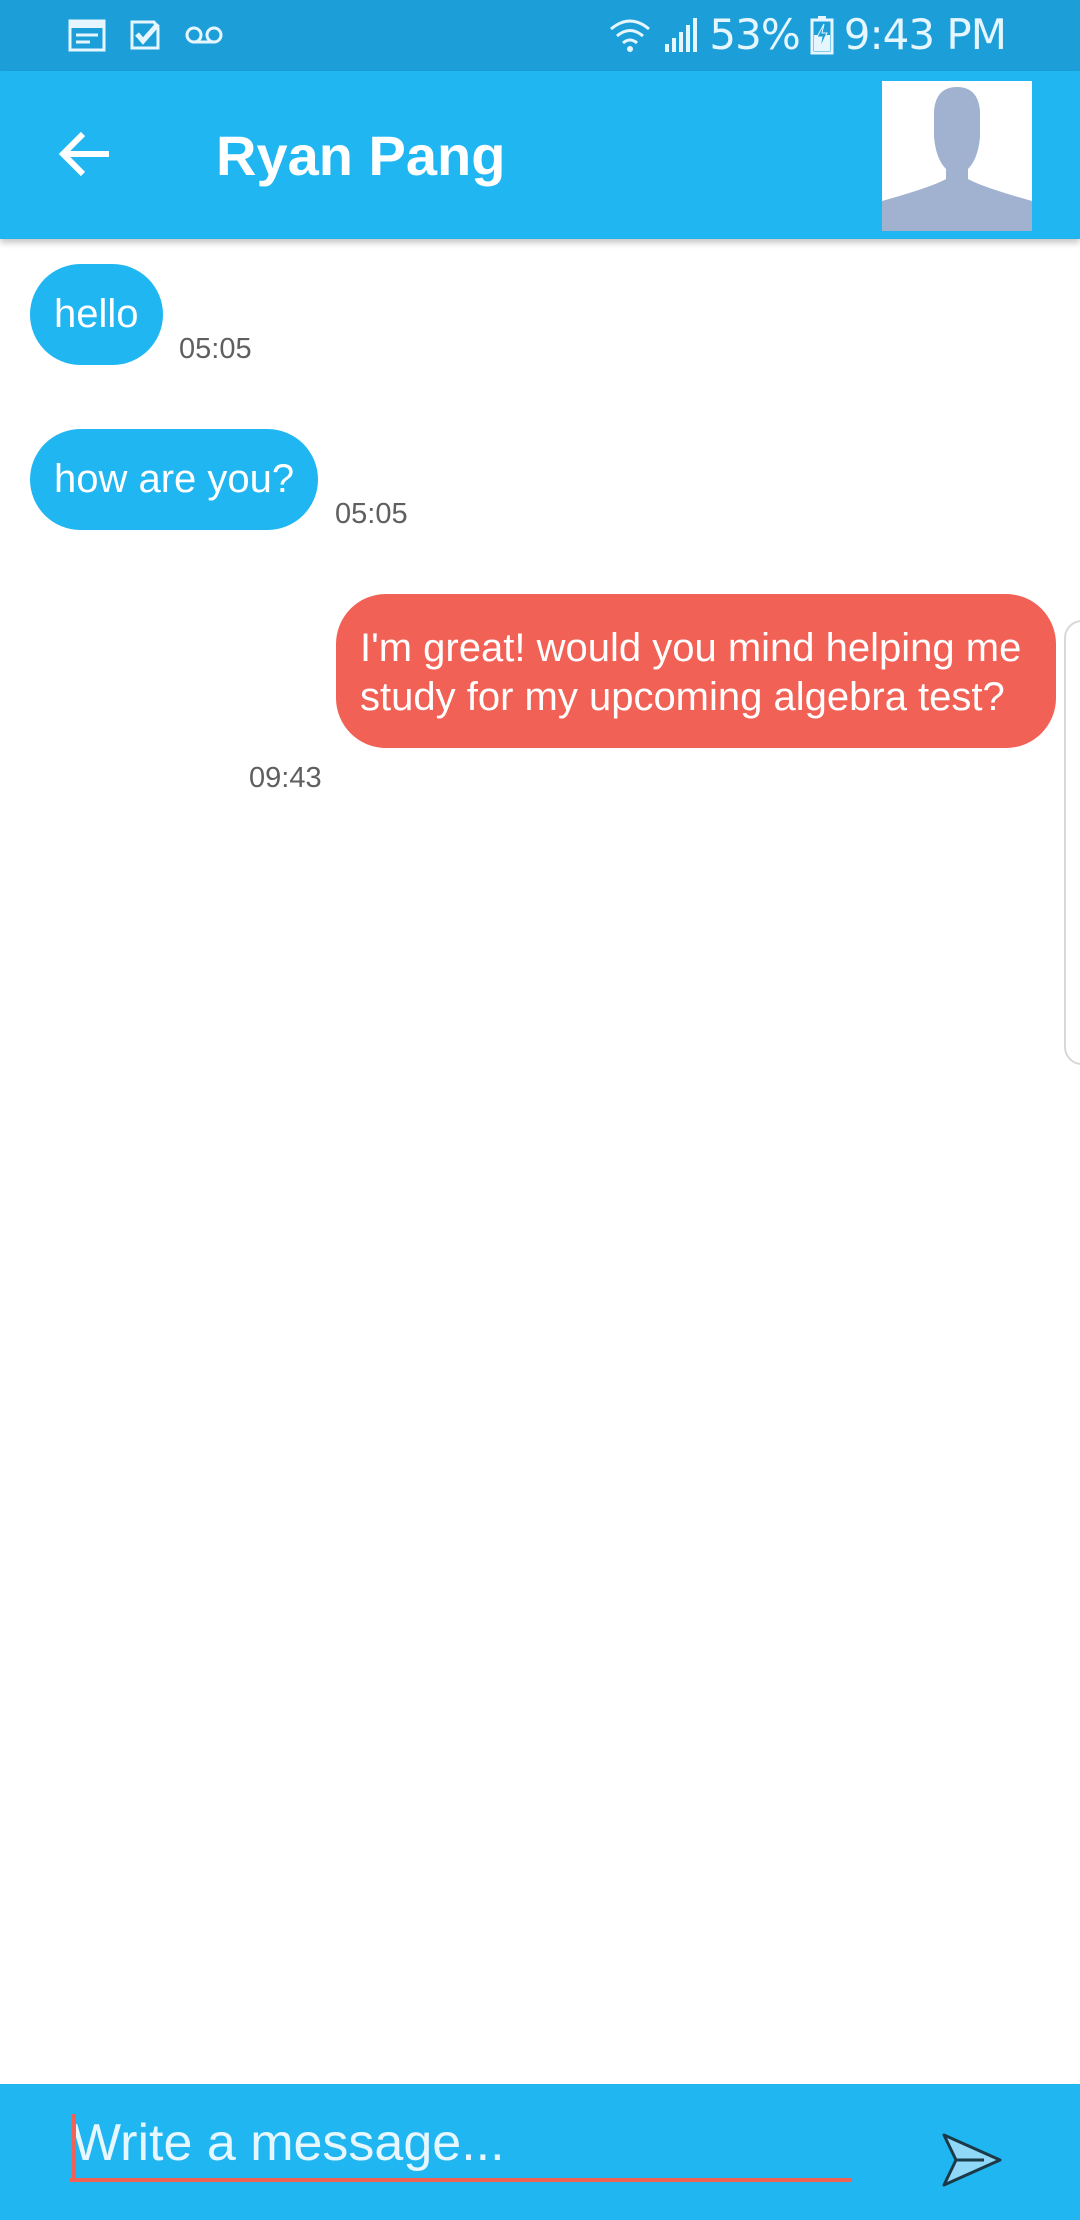 The height and width of the screenshot is (2220, 1080). Describe the element at coordinates (822, 35) in the screenshot. I see `battery-charging-icon` at that location.